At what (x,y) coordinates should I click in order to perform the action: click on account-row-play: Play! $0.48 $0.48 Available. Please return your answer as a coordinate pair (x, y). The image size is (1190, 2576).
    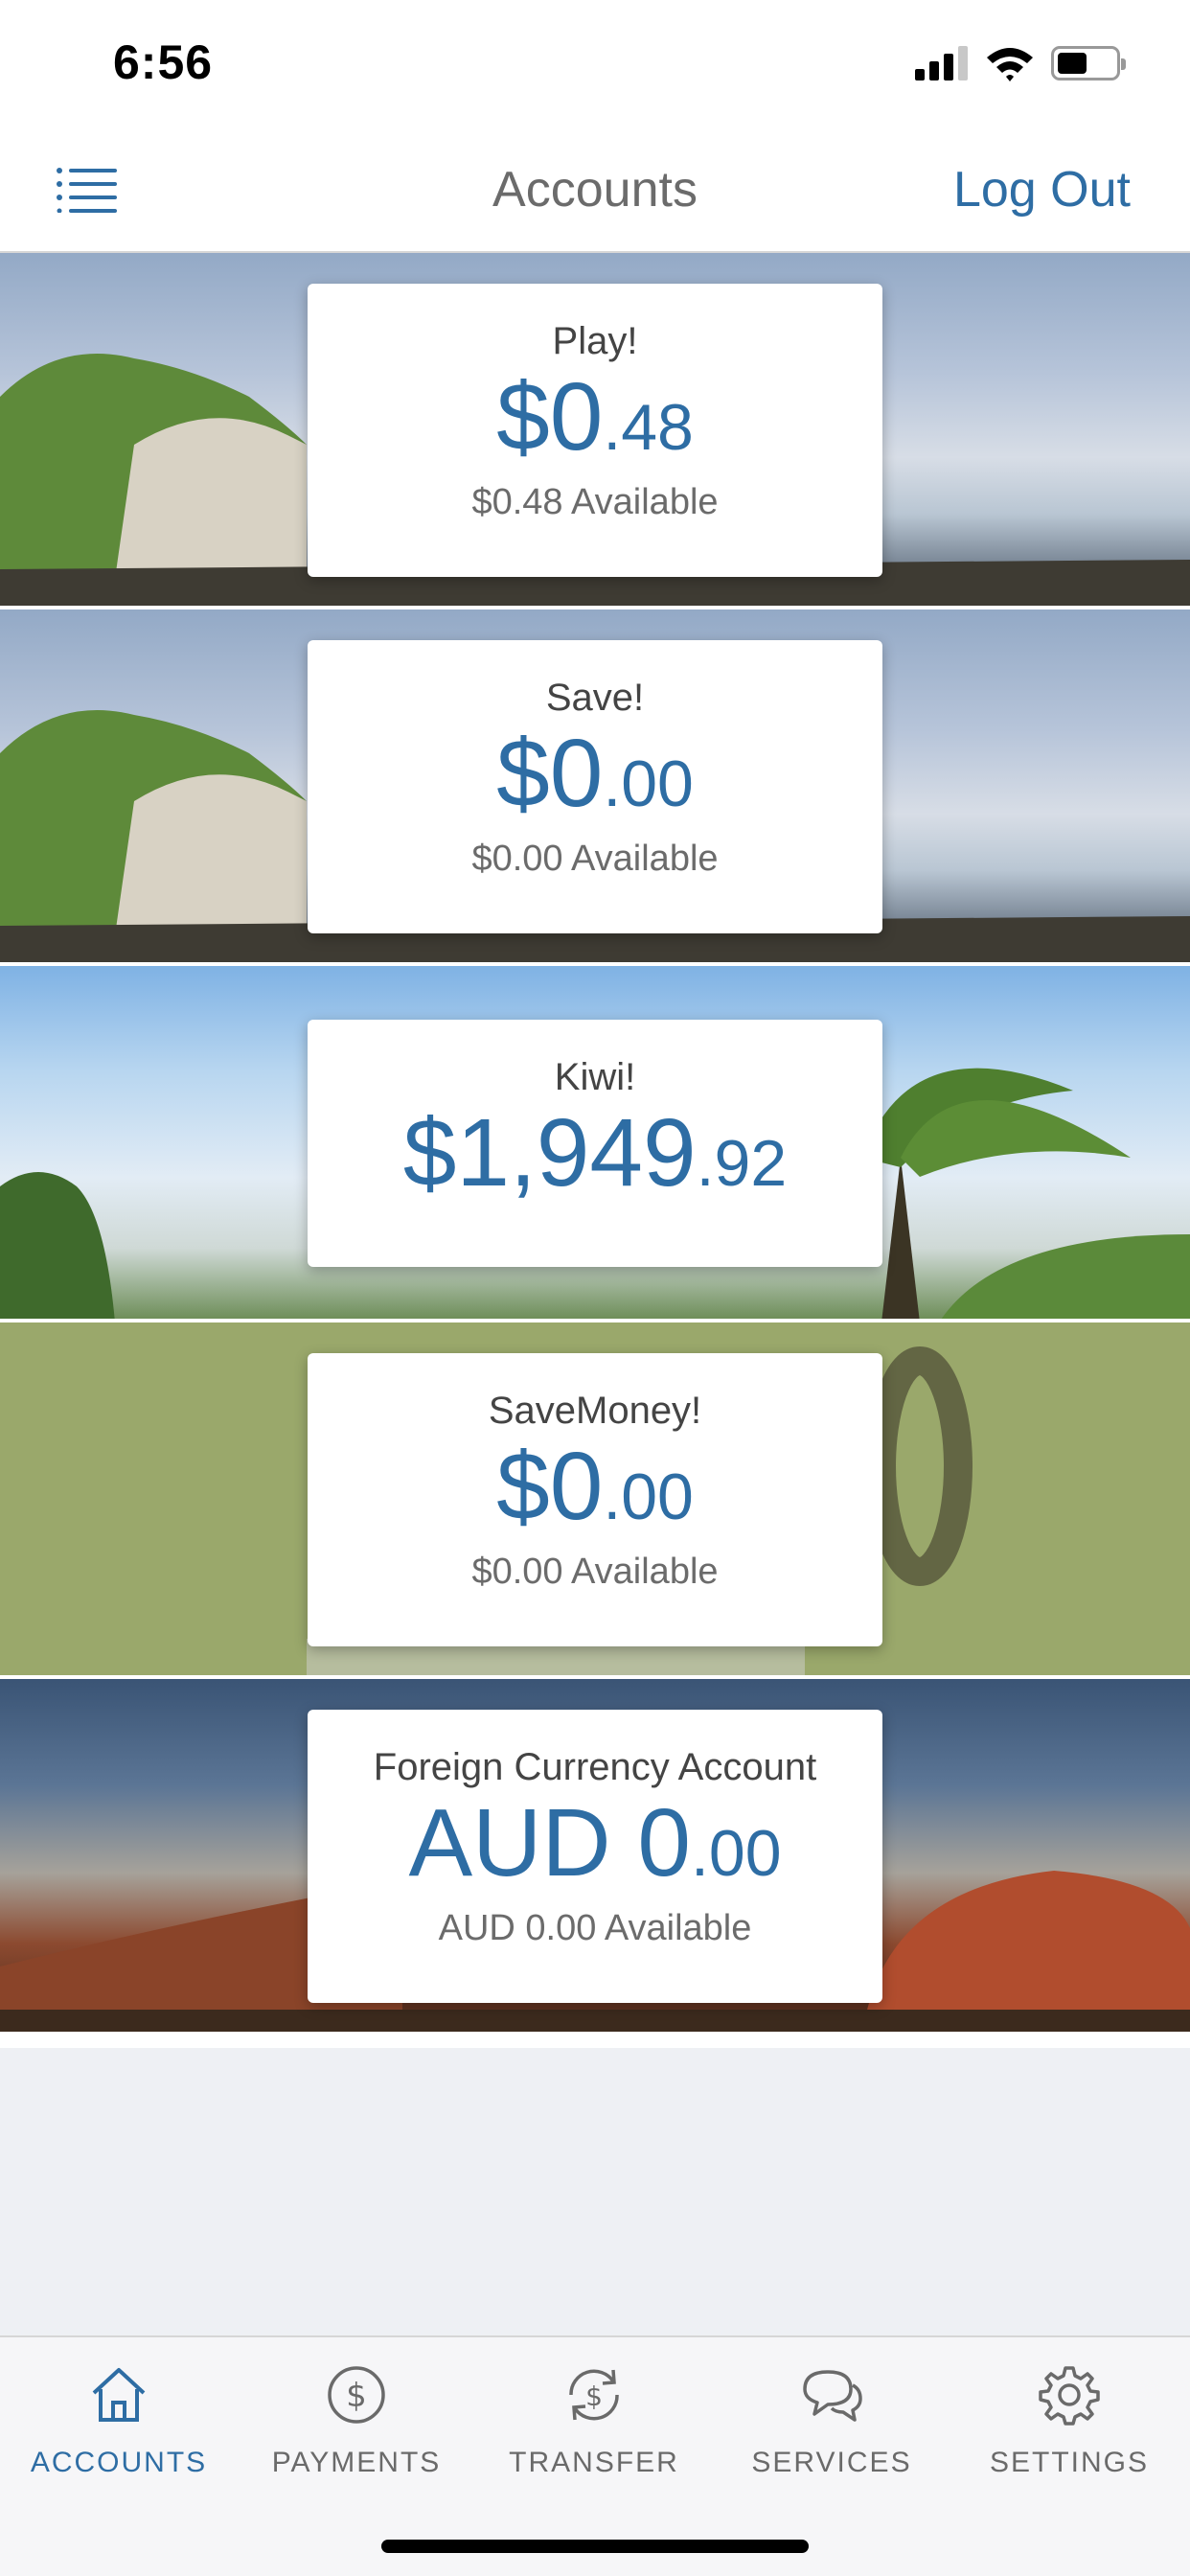
    Looking at the image, I should click on (595, 431).